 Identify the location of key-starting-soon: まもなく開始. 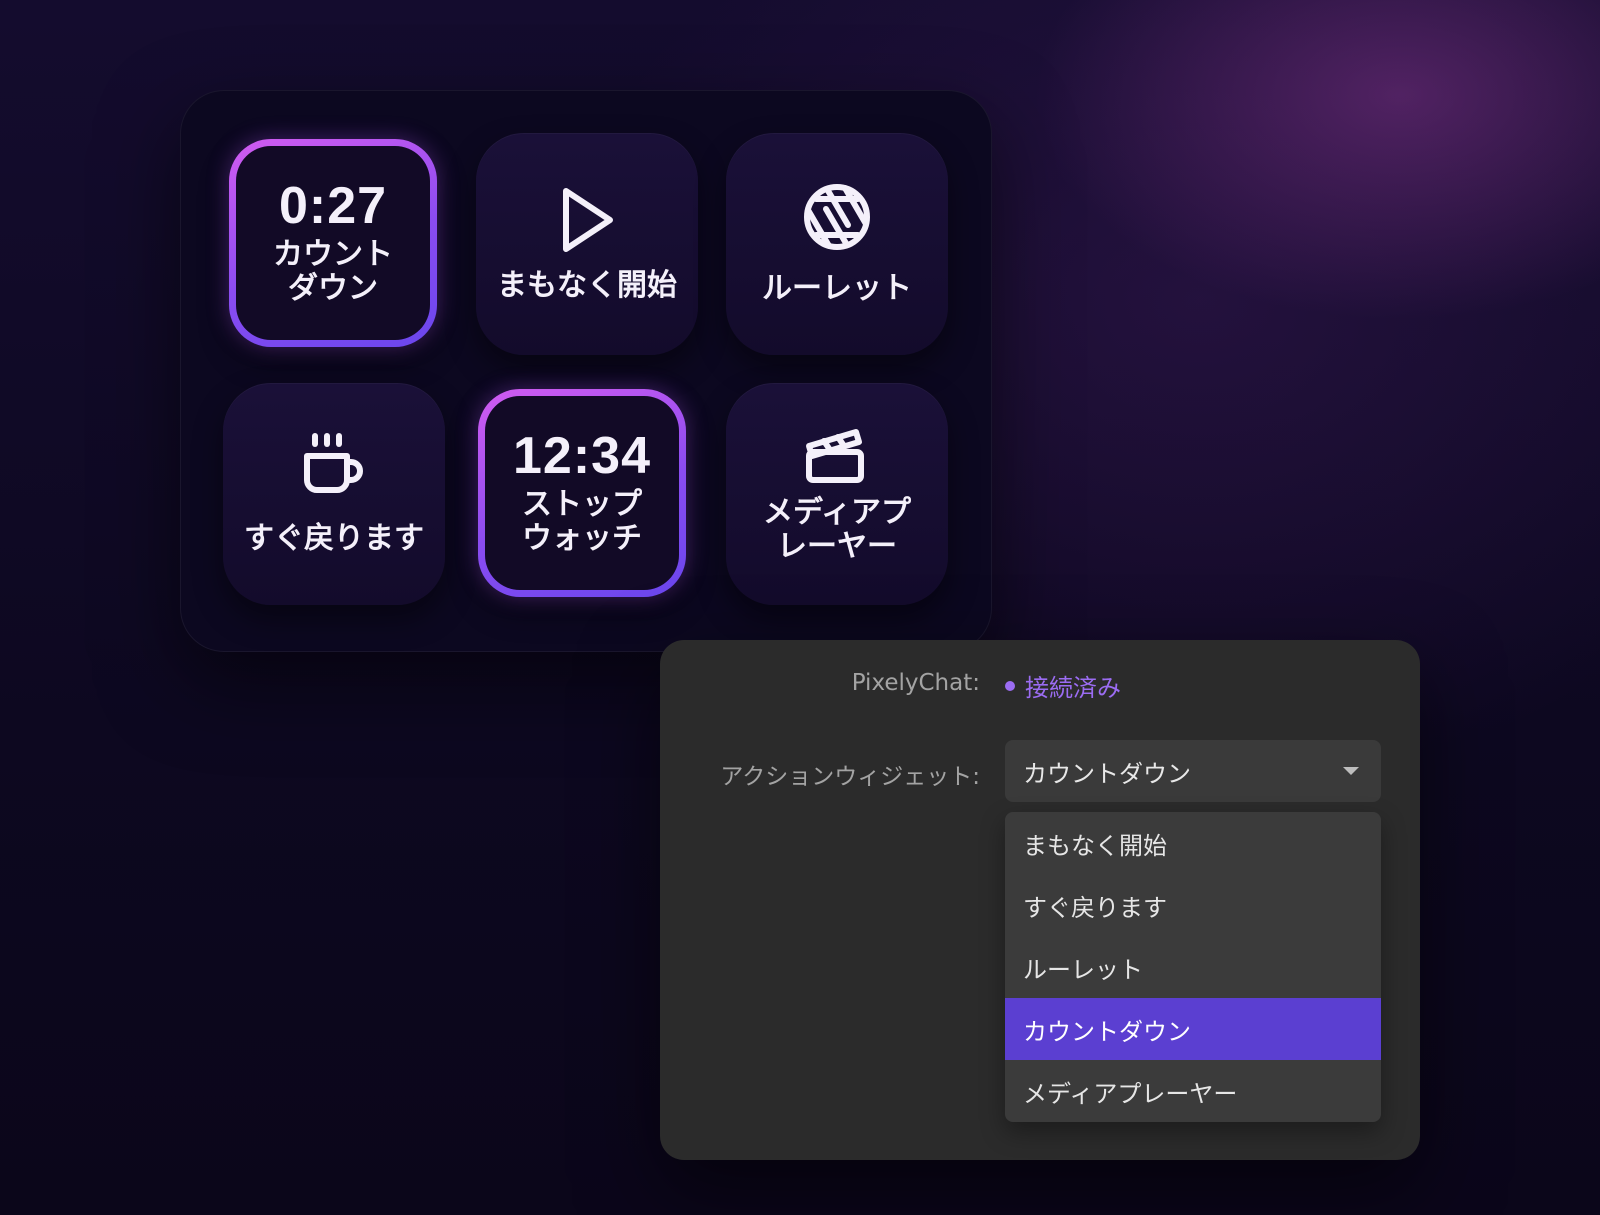
(587, 244).